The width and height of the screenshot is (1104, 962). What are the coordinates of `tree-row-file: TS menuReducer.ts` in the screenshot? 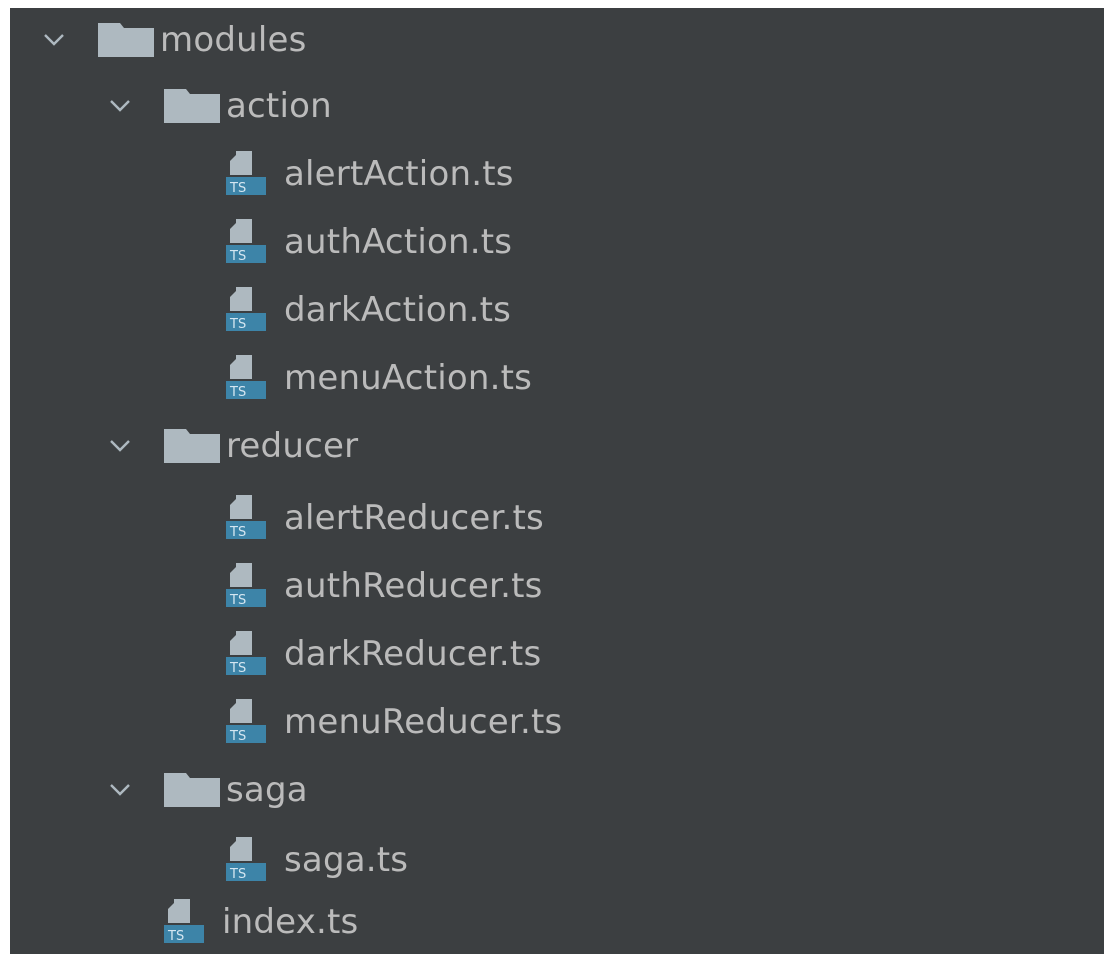 It's located at (557, 722).